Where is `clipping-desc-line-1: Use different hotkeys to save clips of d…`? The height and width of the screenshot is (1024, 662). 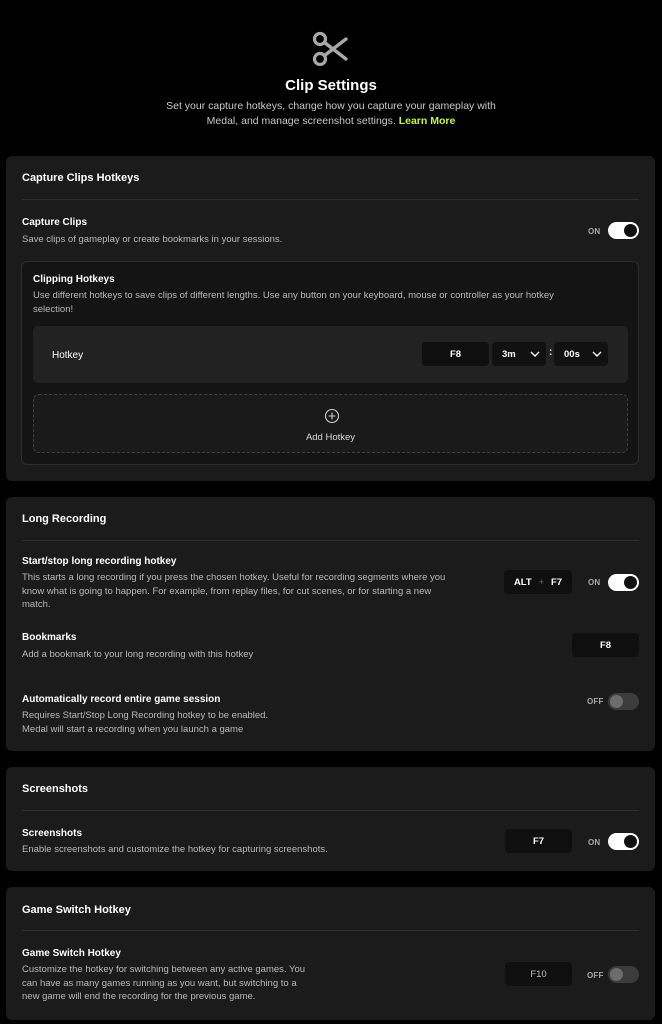 clipping-desc-line-1: Use different hotkeys to save clips of d… is located at coordinates (293, 295).